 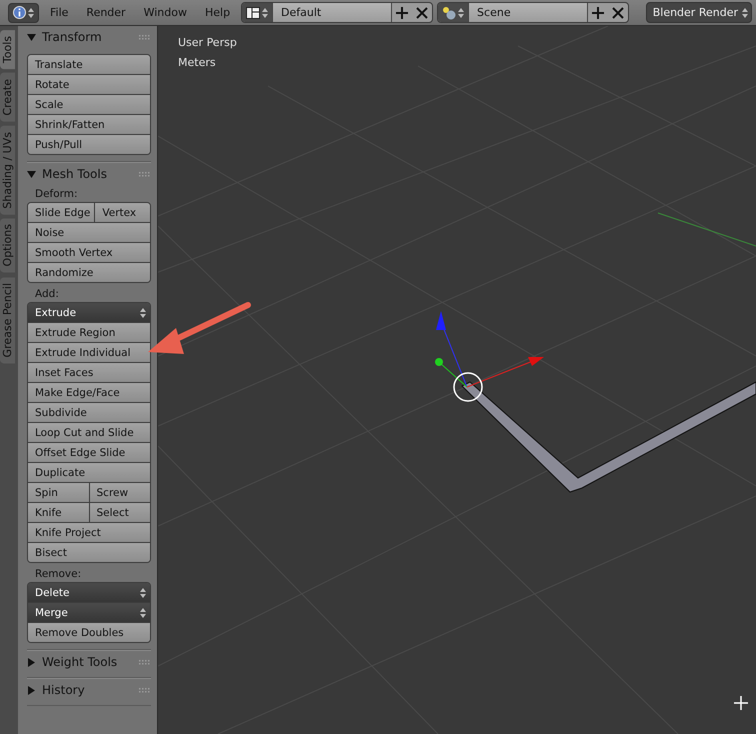 What do you see at coordinates (89, 312) in the screenshot?
I see `tool-dropdown: Extrude` at bounding box center [89, 312].